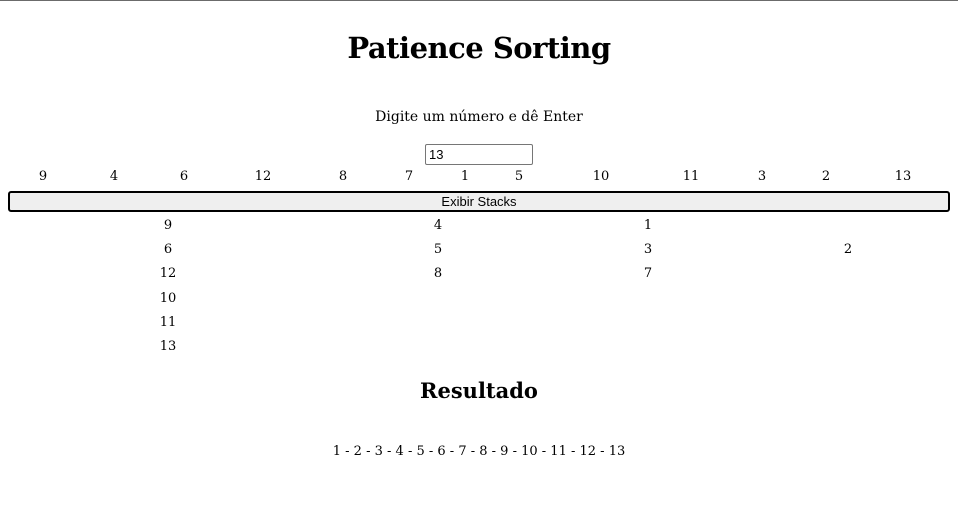  What do you see at coordinates (601, 176) in the screenshot?
I see `entered-number: 10` at bounding box center [601, 176].